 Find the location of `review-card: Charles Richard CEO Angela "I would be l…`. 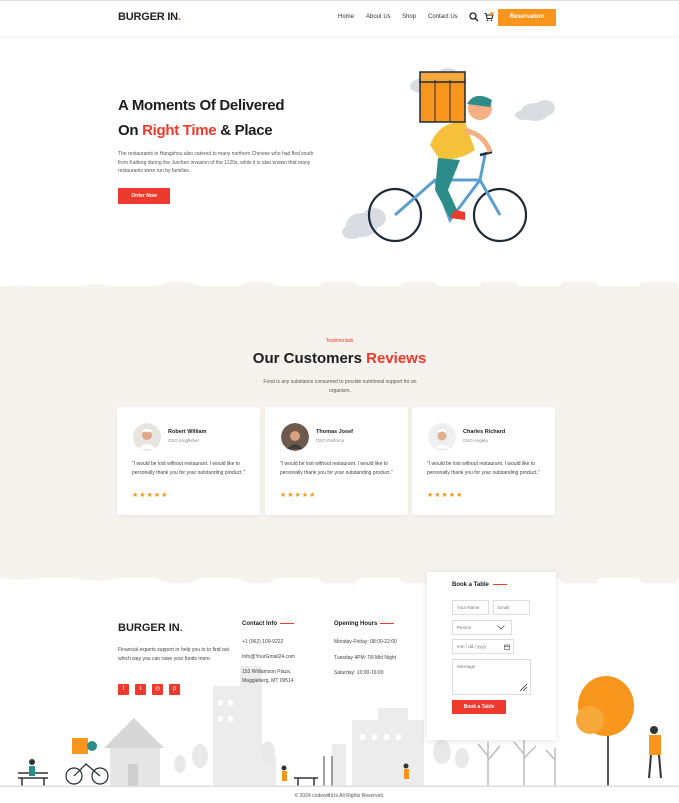

review-card: Charles Richard CEO Angela "I would be l… is located at coordinates (483, 461).